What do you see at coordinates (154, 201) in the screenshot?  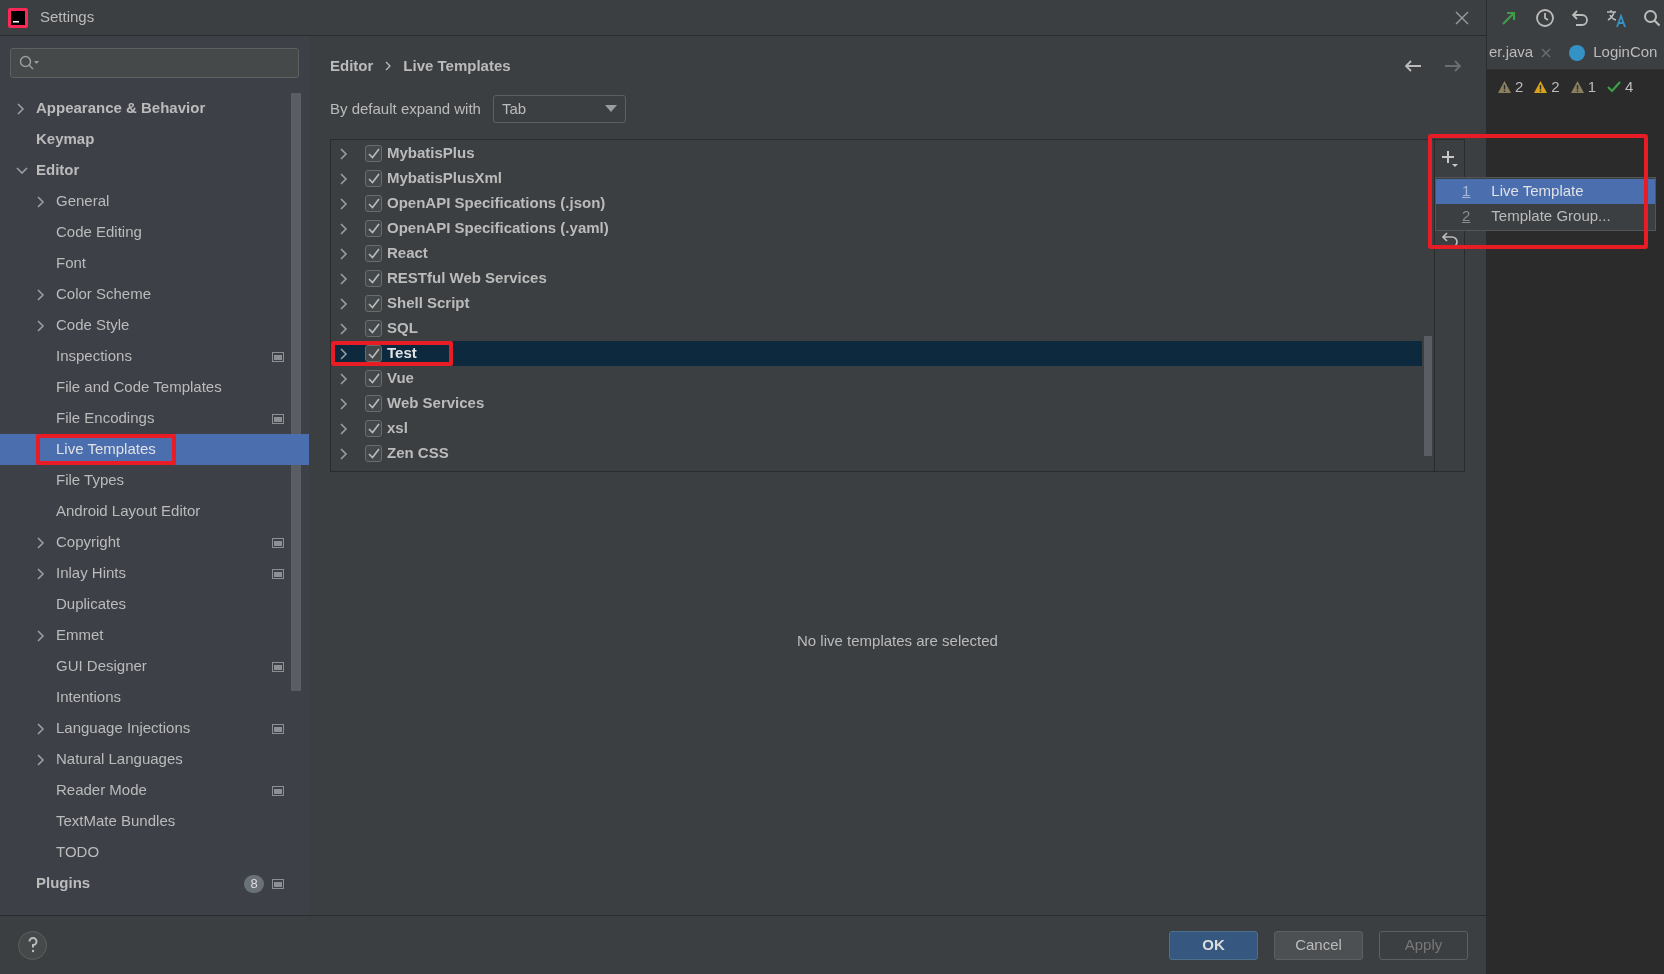 I see `sidebar-item: General` at bounding box center [154, 201].